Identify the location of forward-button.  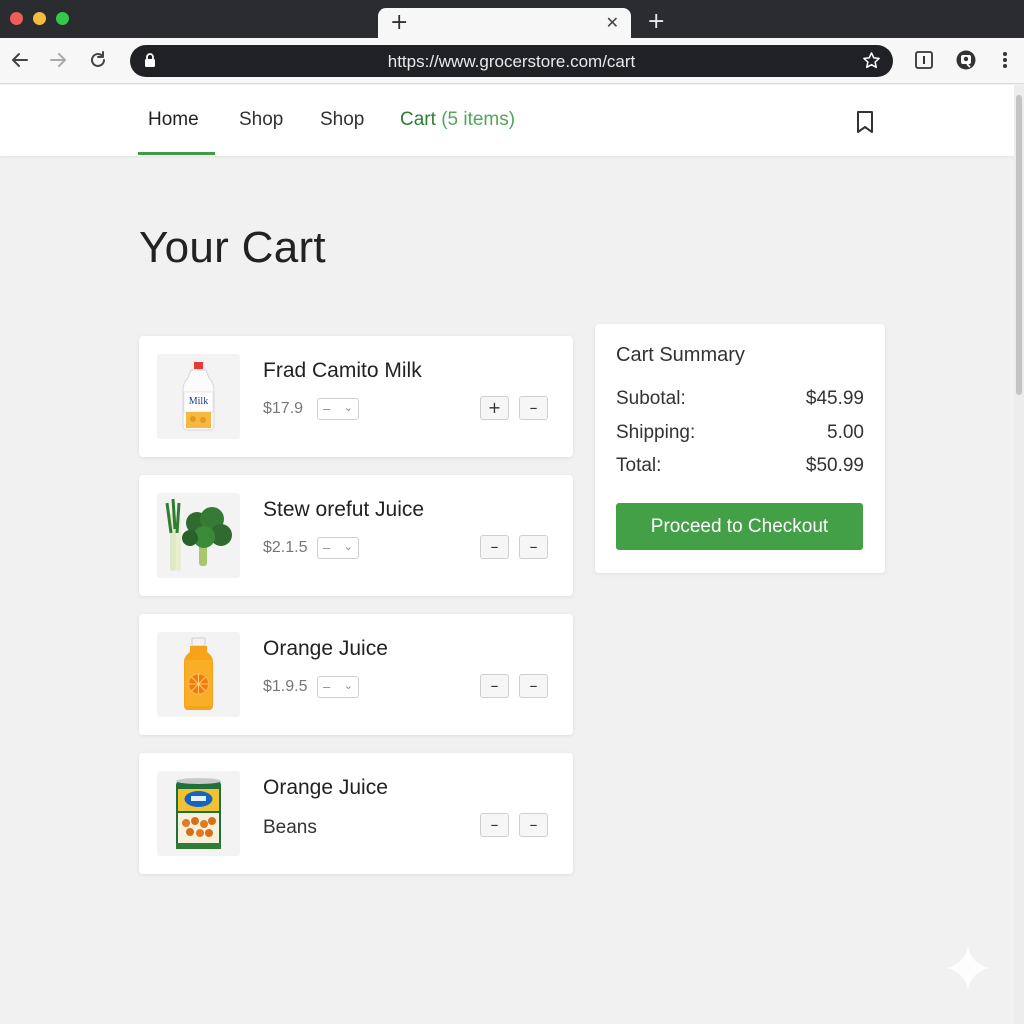
(58, 60).